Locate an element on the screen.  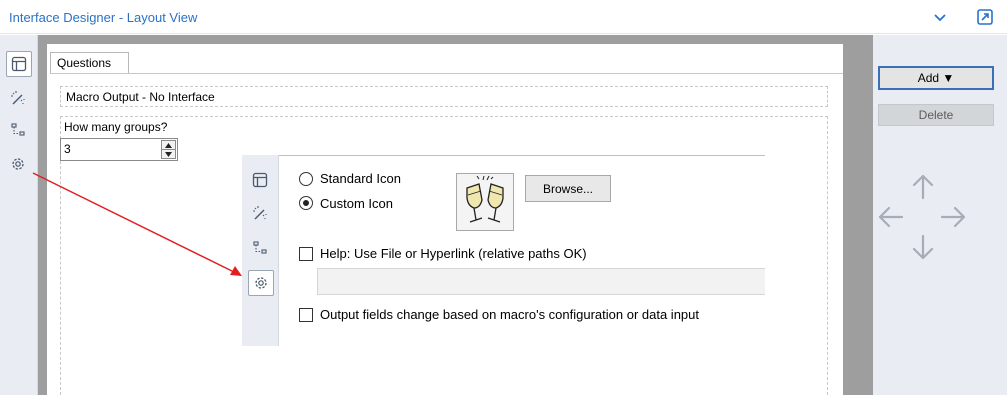
add-button: Add ▼ is located at coordinates (936, 78).